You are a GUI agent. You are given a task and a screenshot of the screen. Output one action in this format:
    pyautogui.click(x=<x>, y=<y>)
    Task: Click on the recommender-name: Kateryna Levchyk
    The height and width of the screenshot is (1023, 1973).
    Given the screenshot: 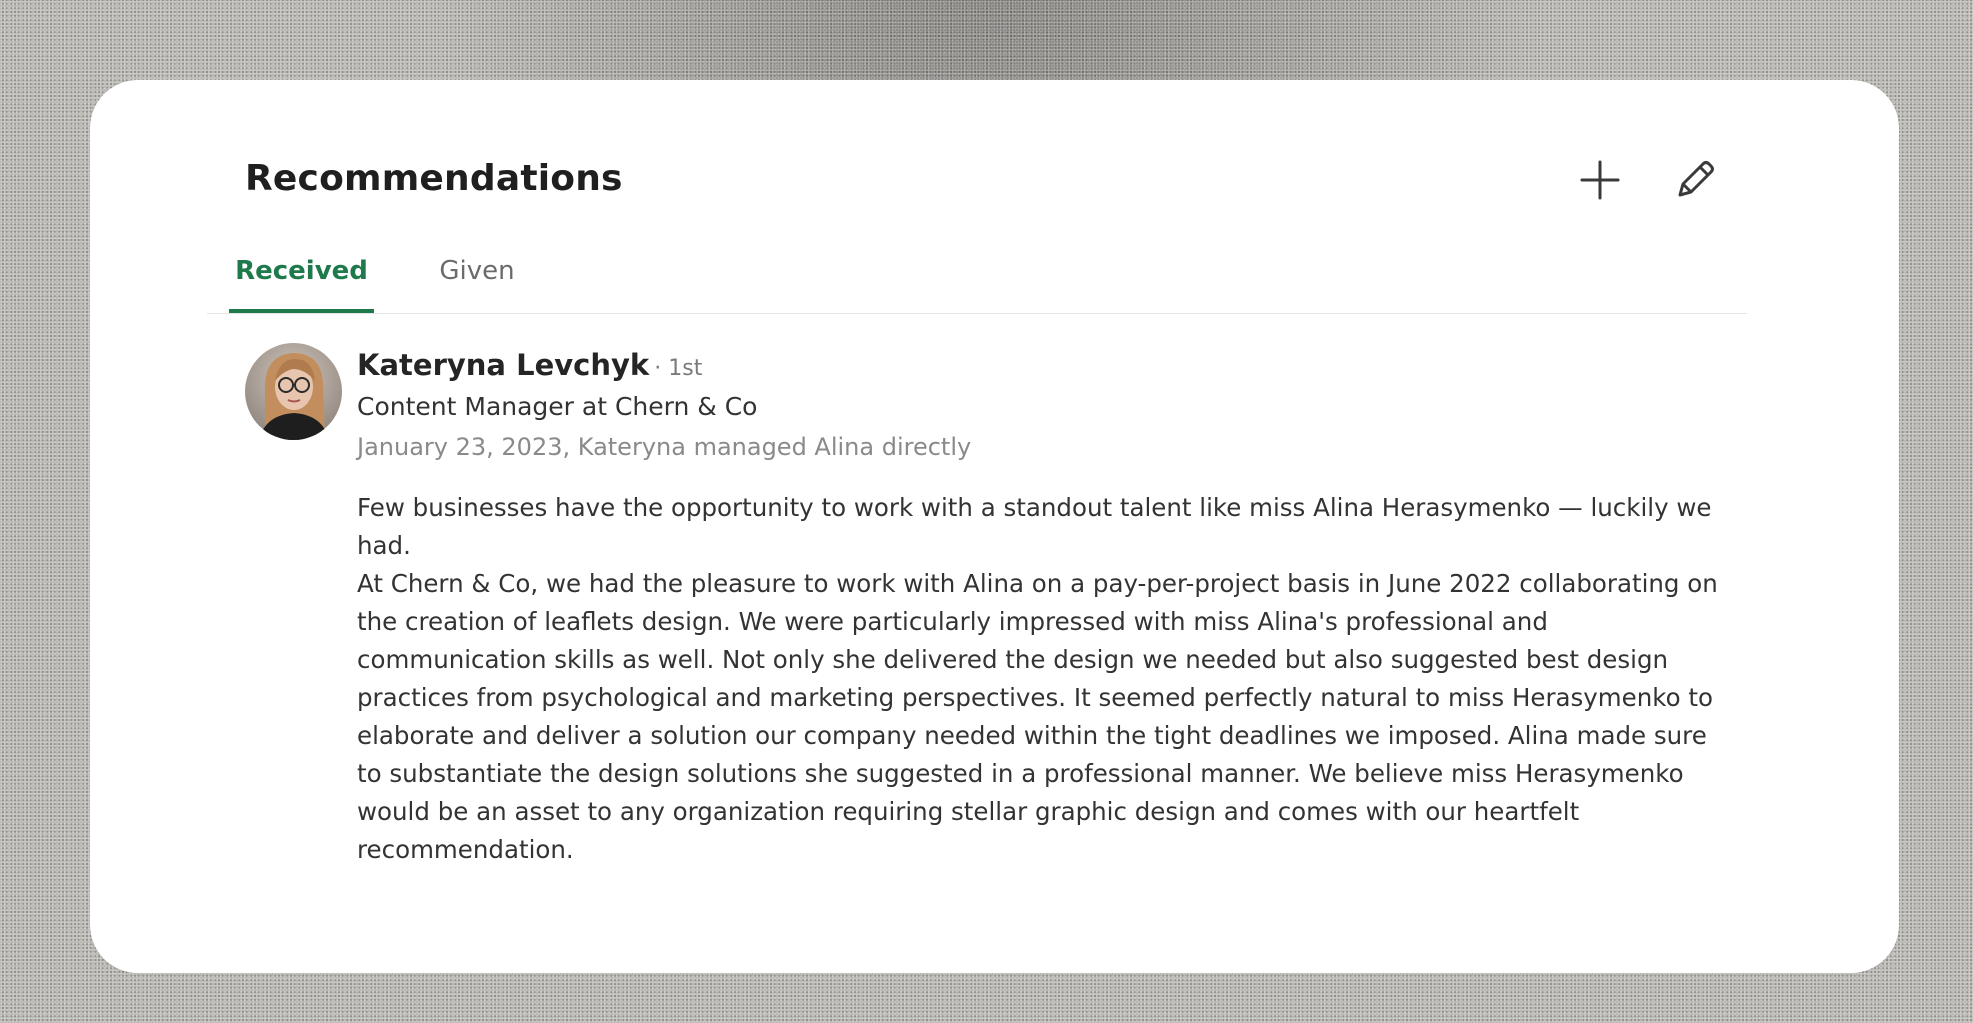 What is the action you would take?
    pyautogui.click(x=503, y=365)
    